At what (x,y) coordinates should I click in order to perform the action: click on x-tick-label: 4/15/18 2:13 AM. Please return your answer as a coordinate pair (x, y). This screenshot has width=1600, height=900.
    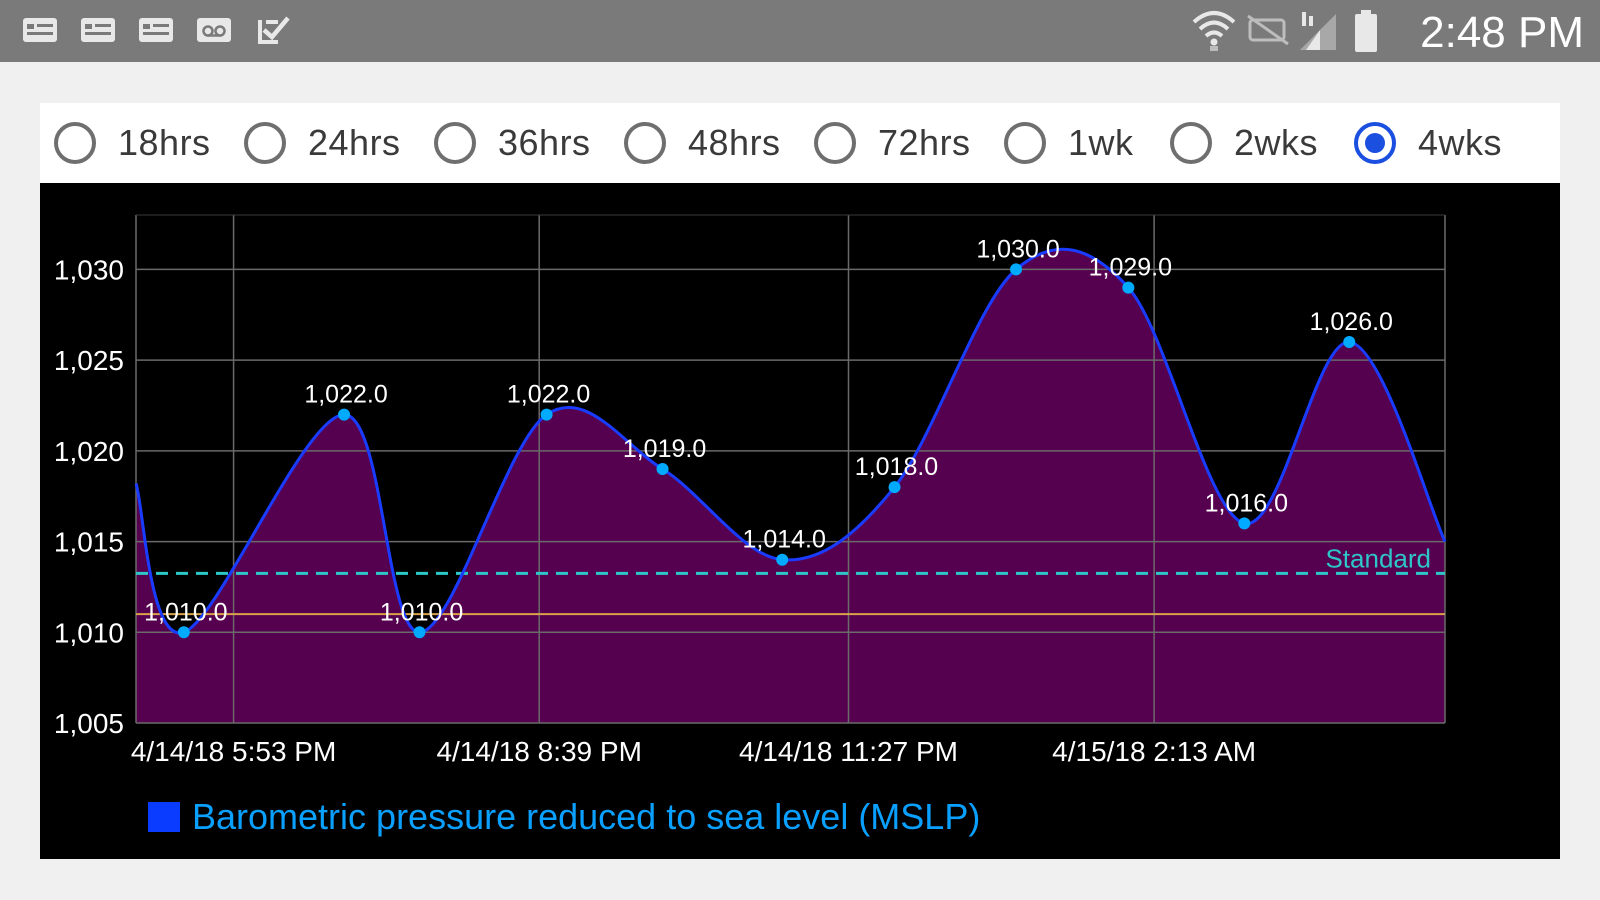
    Looking at the image, I should click on (1154, 751).